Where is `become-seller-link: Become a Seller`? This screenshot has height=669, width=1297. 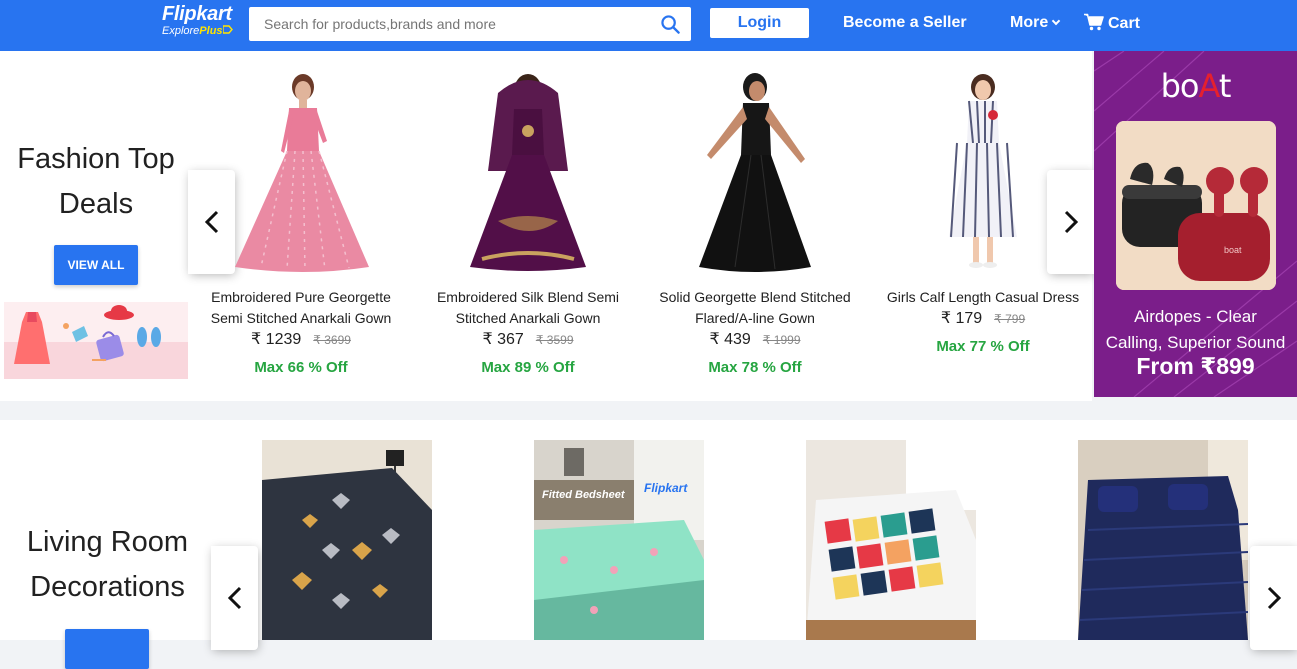
become-seller-link: Become a Seller is located at coordinates (905, 23).